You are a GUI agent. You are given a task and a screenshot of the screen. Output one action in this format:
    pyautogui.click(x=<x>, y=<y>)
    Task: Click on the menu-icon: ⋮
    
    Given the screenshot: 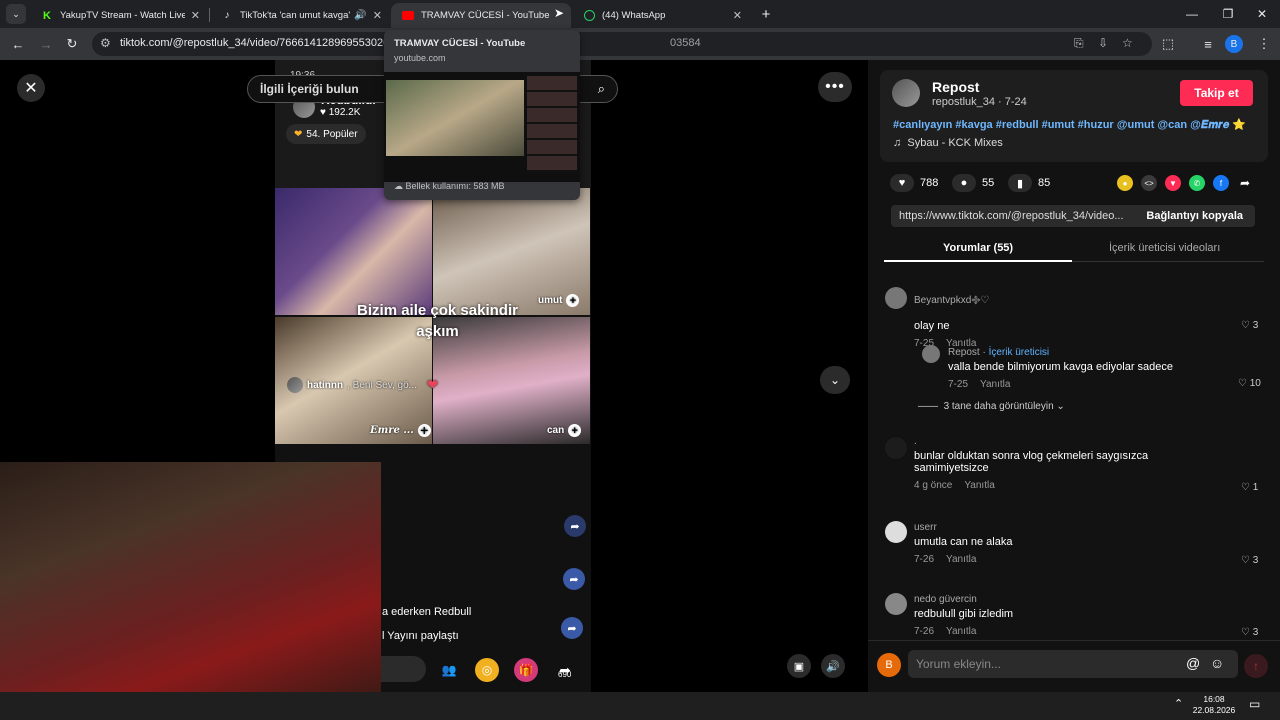 What is the action you would take?
    pyautogui.click(x=1264, y=44)
    